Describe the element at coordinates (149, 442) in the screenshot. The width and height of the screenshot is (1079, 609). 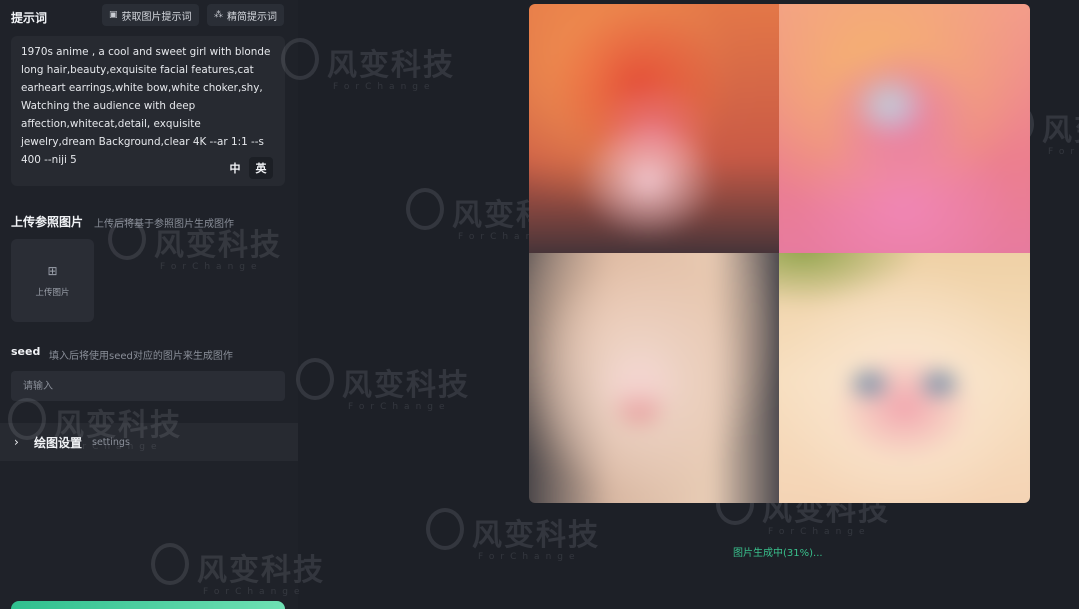
I see `drawing-settings-toggle: › 绘图设置 settings` at that location.